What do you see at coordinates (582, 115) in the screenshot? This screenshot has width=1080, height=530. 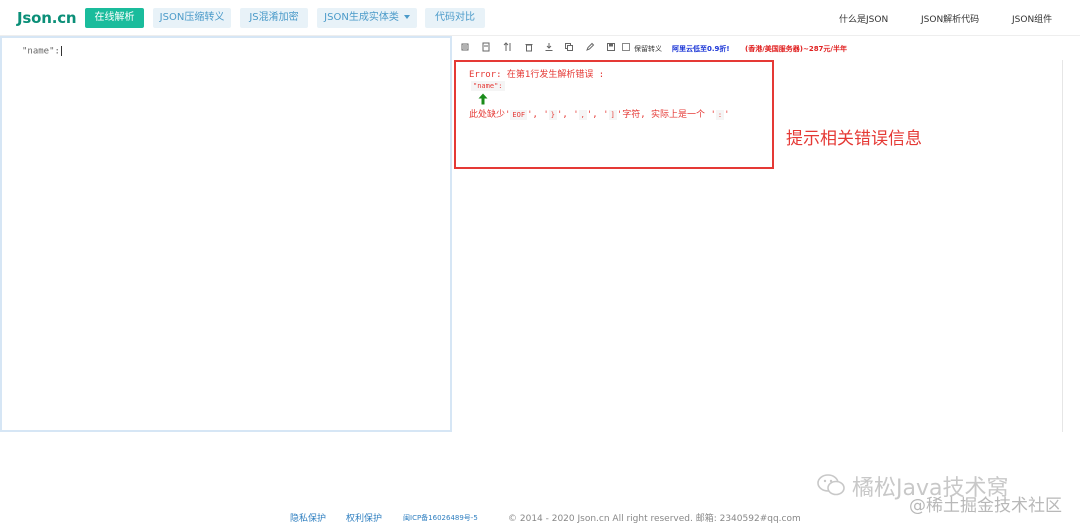 I see `token-comma: ,` at bounding box center [582, 115].